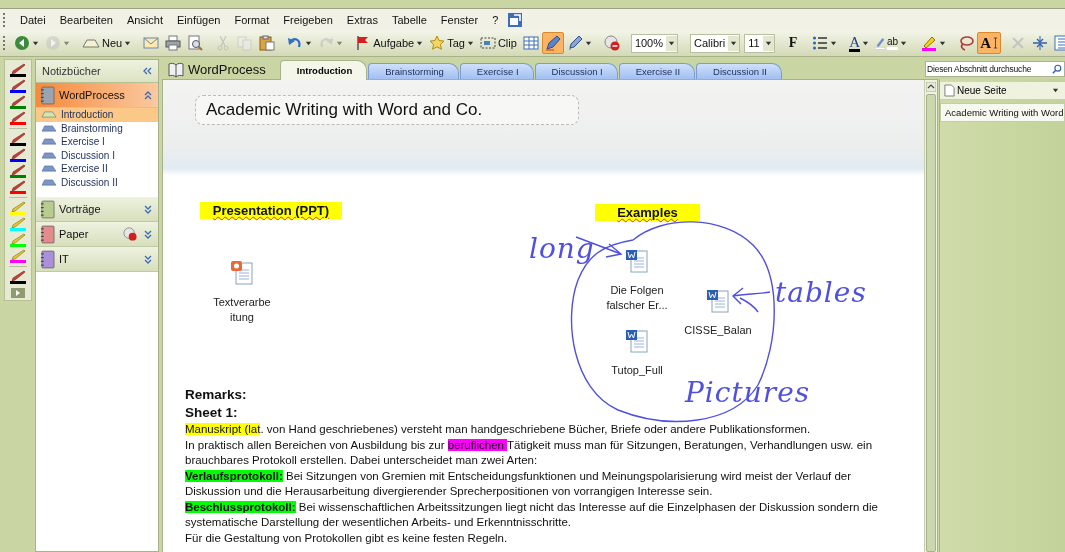 Image resolution: width=1065 pixels, height=552 pixels. I want to click on page-item: Academic Writing with Word, so click(1002, 112).